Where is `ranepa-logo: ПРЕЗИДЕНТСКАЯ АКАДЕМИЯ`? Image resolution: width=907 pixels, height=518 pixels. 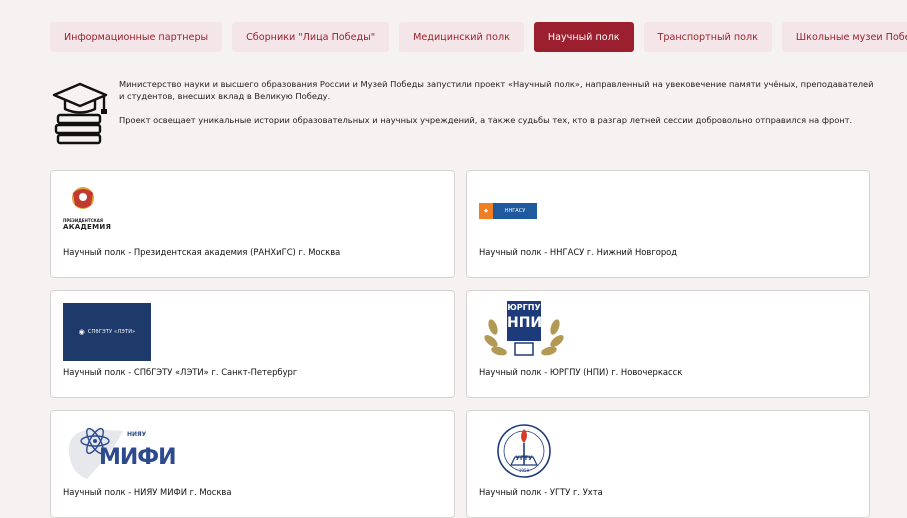
ranepa-logo: ПРЕЗИДЕНТСКАЯ АКАДЕМИЯ is located at coordinates (87, 208).